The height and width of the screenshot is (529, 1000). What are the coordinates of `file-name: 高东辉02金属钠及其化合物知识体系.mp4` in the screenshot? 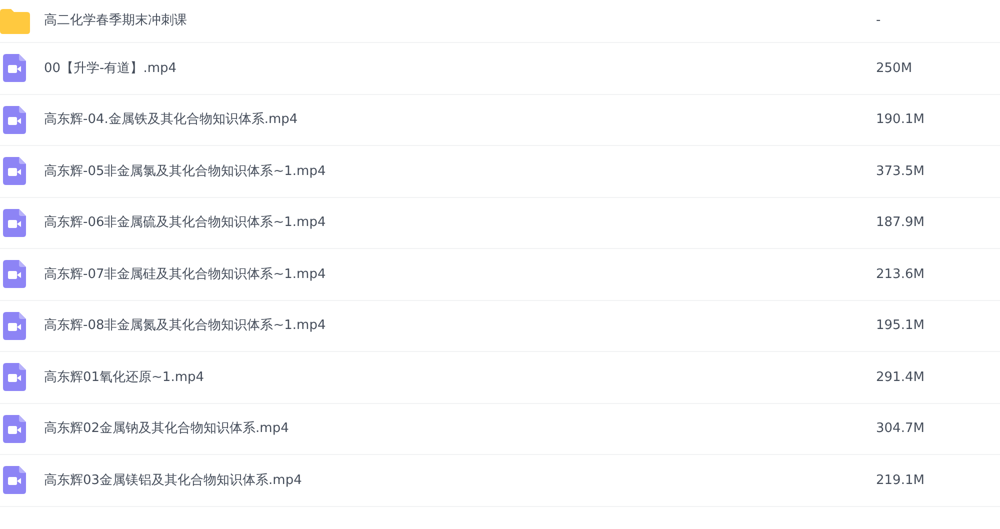 It's located at (460, 428).